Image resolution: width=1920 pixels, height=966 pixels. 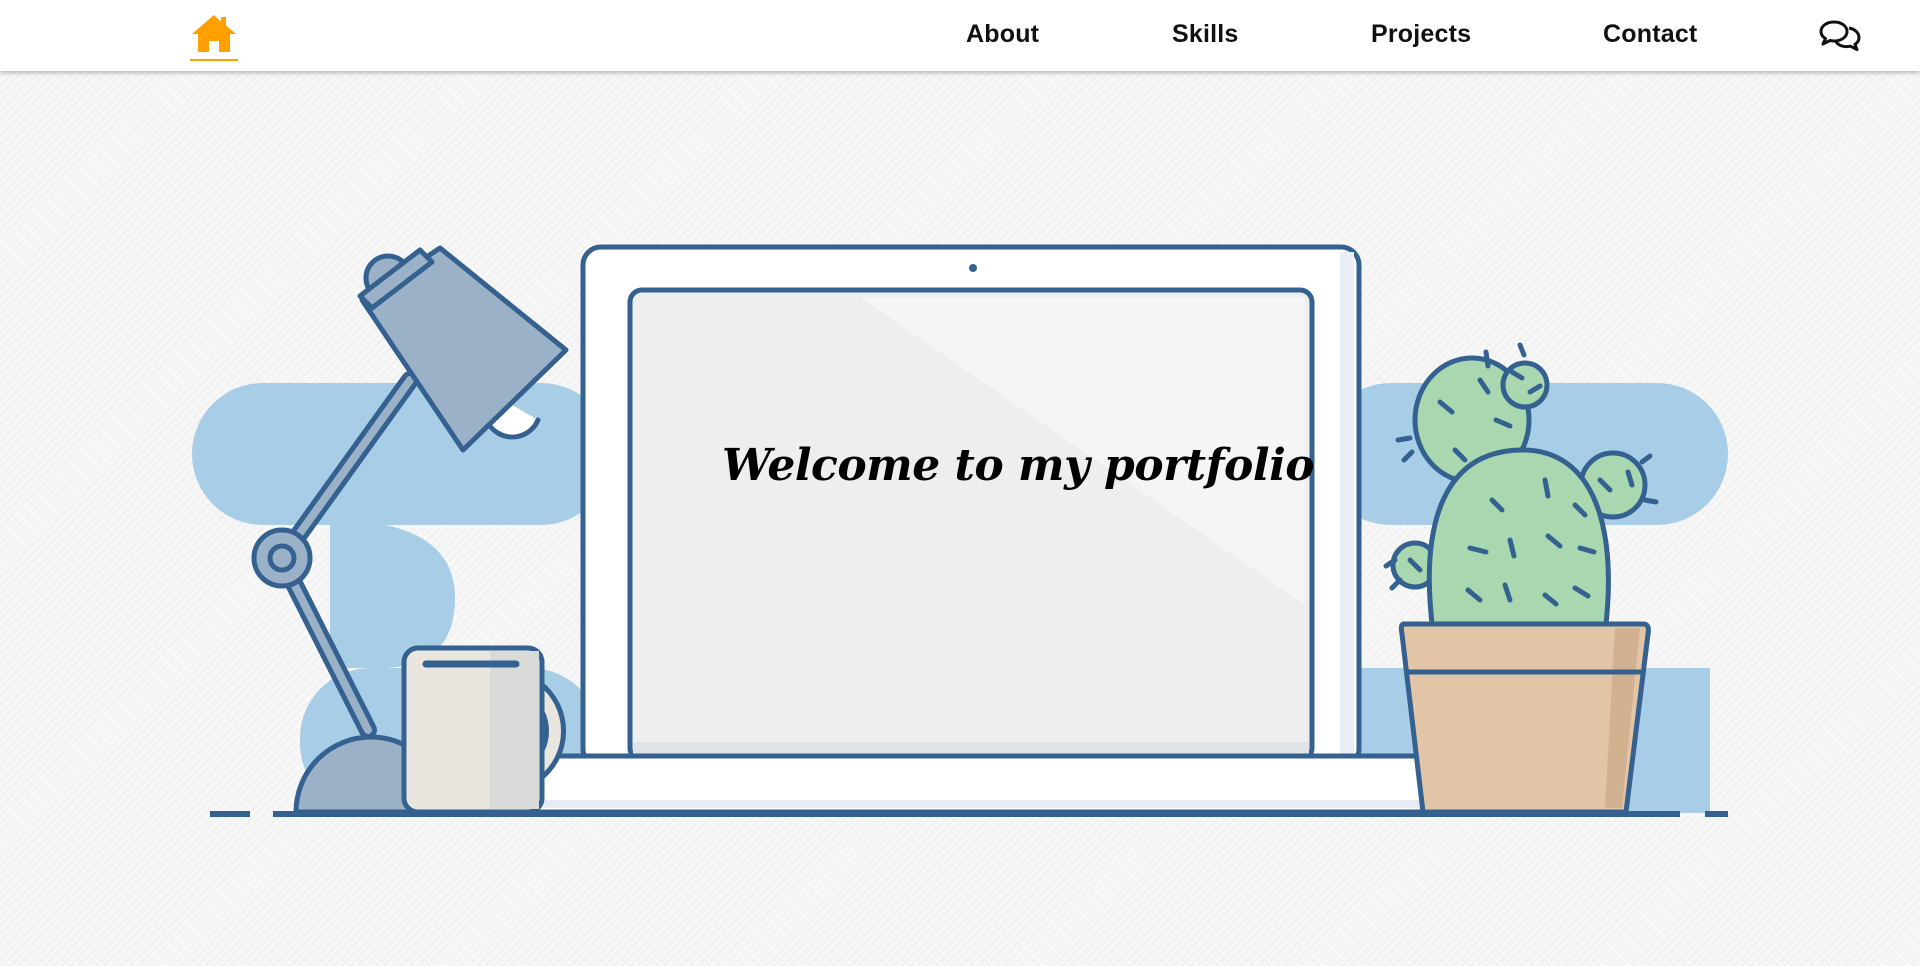 I want to click on chat-bubbles-icon, so click(x=1840, y=35).